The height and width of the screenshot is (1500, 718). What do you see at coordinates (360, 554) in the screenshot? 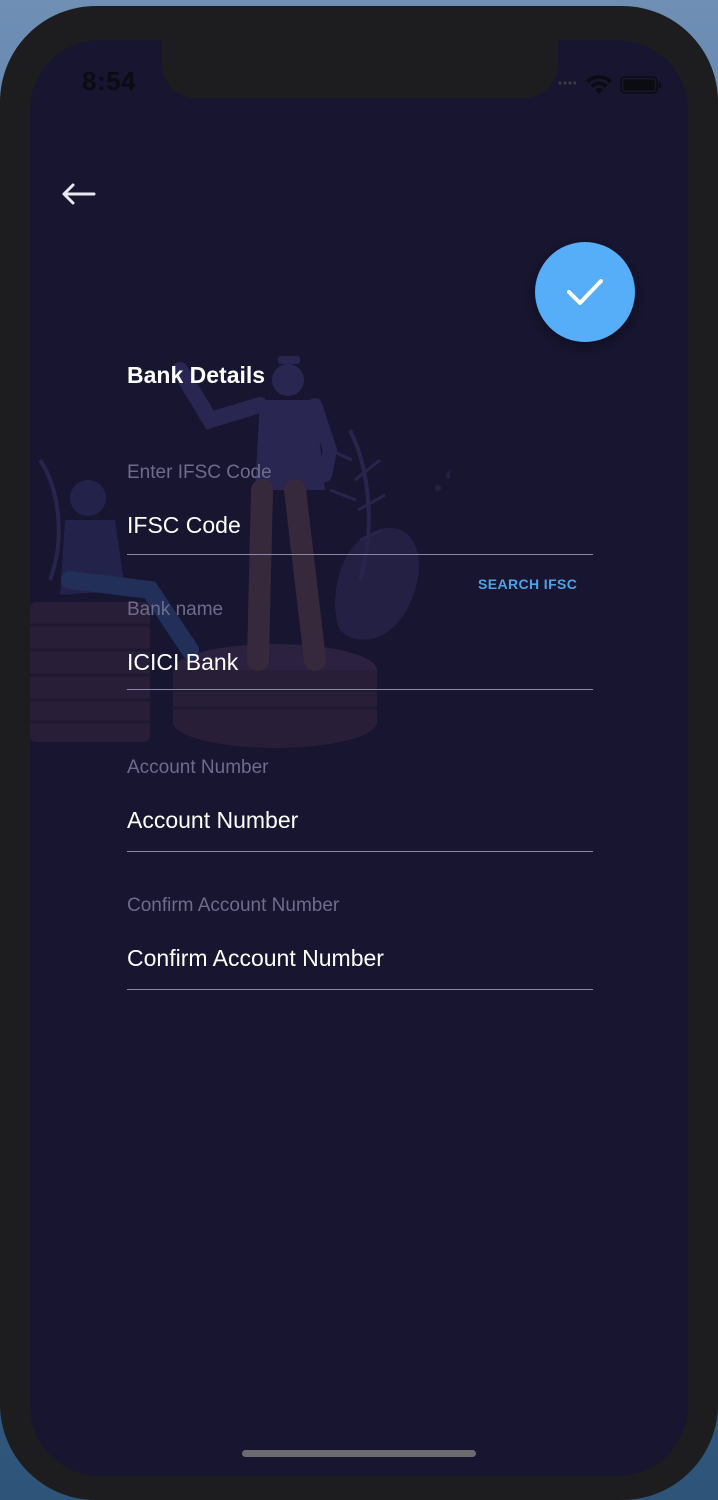
I see `ifsc-underline` at bounding box center [360, 554].